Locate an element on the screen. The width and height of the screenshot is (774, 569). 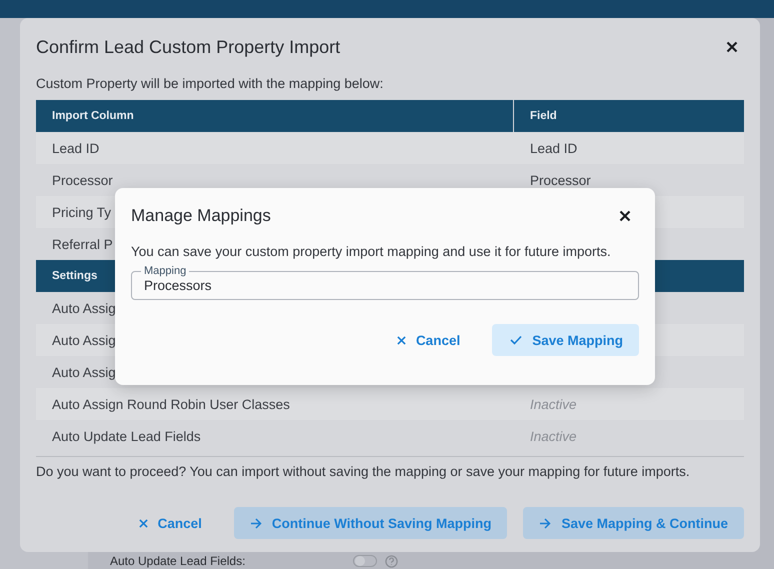
question-text: Do you want to proceed? You can import without saving the mapping or save your mapping for future imports. is located at coordinates (363, 472).